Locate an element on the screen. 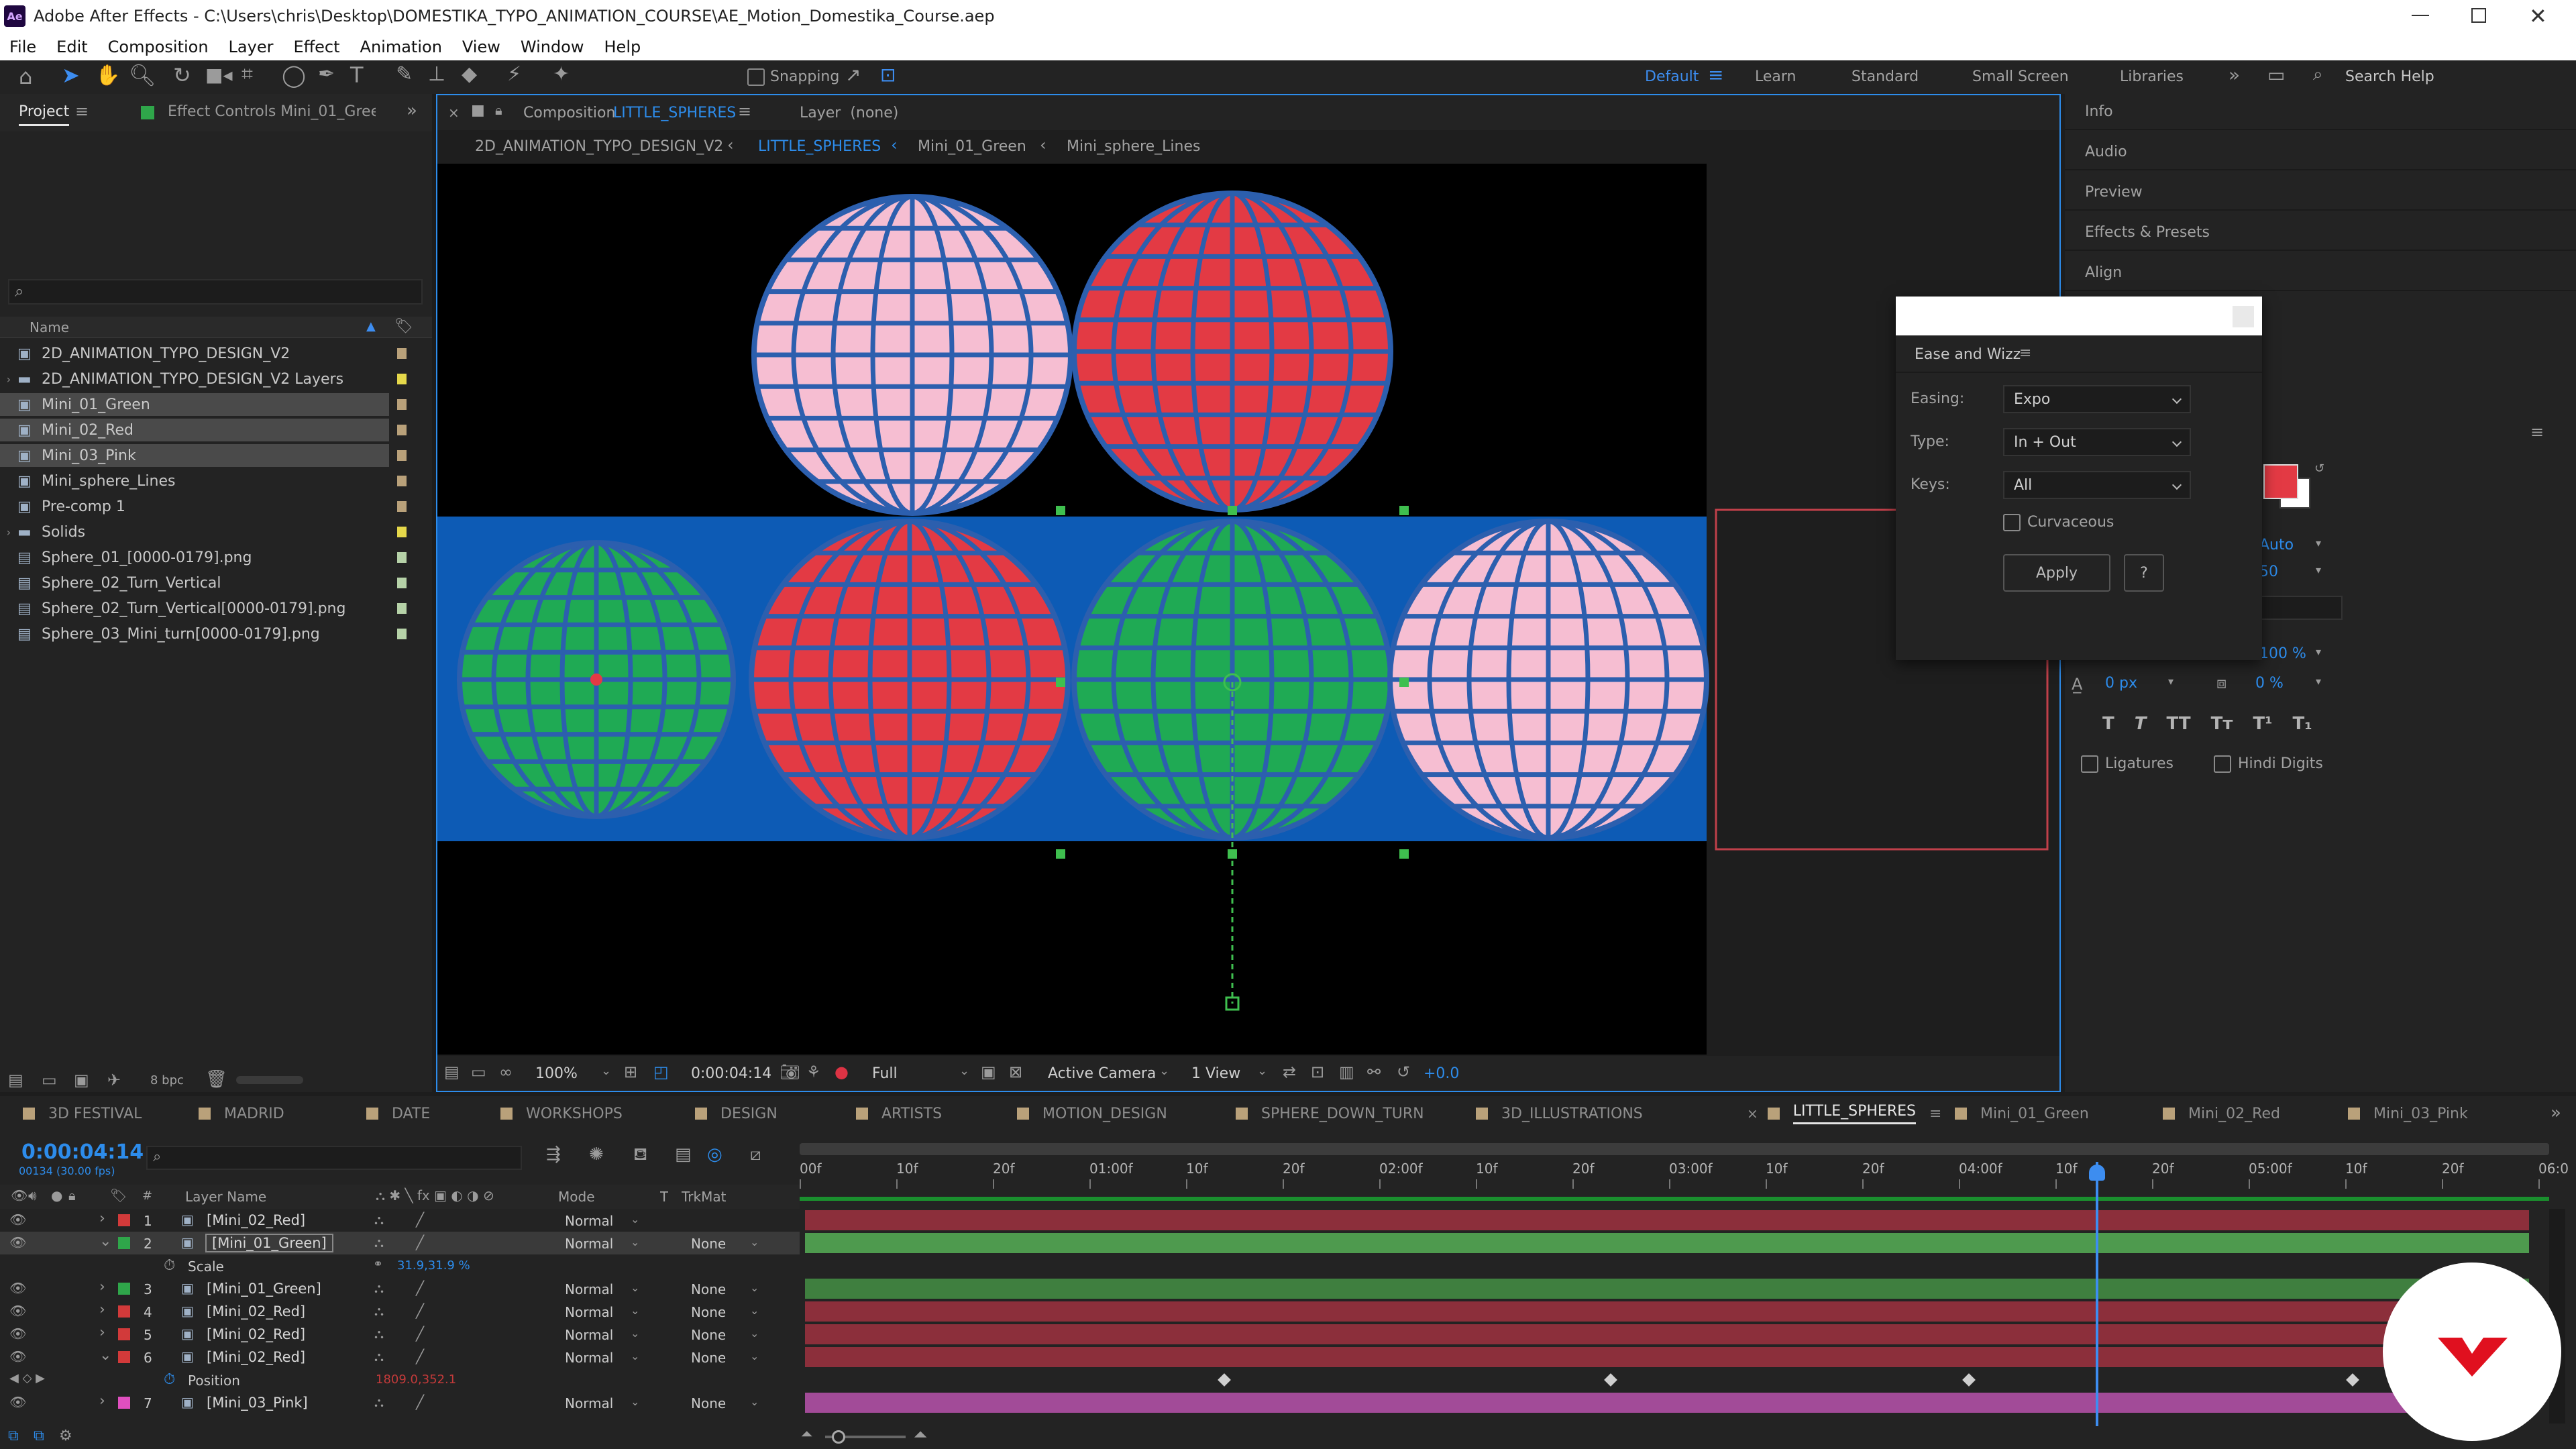  new-composition-icon: ▣ is located at coordinates (81, 1080).